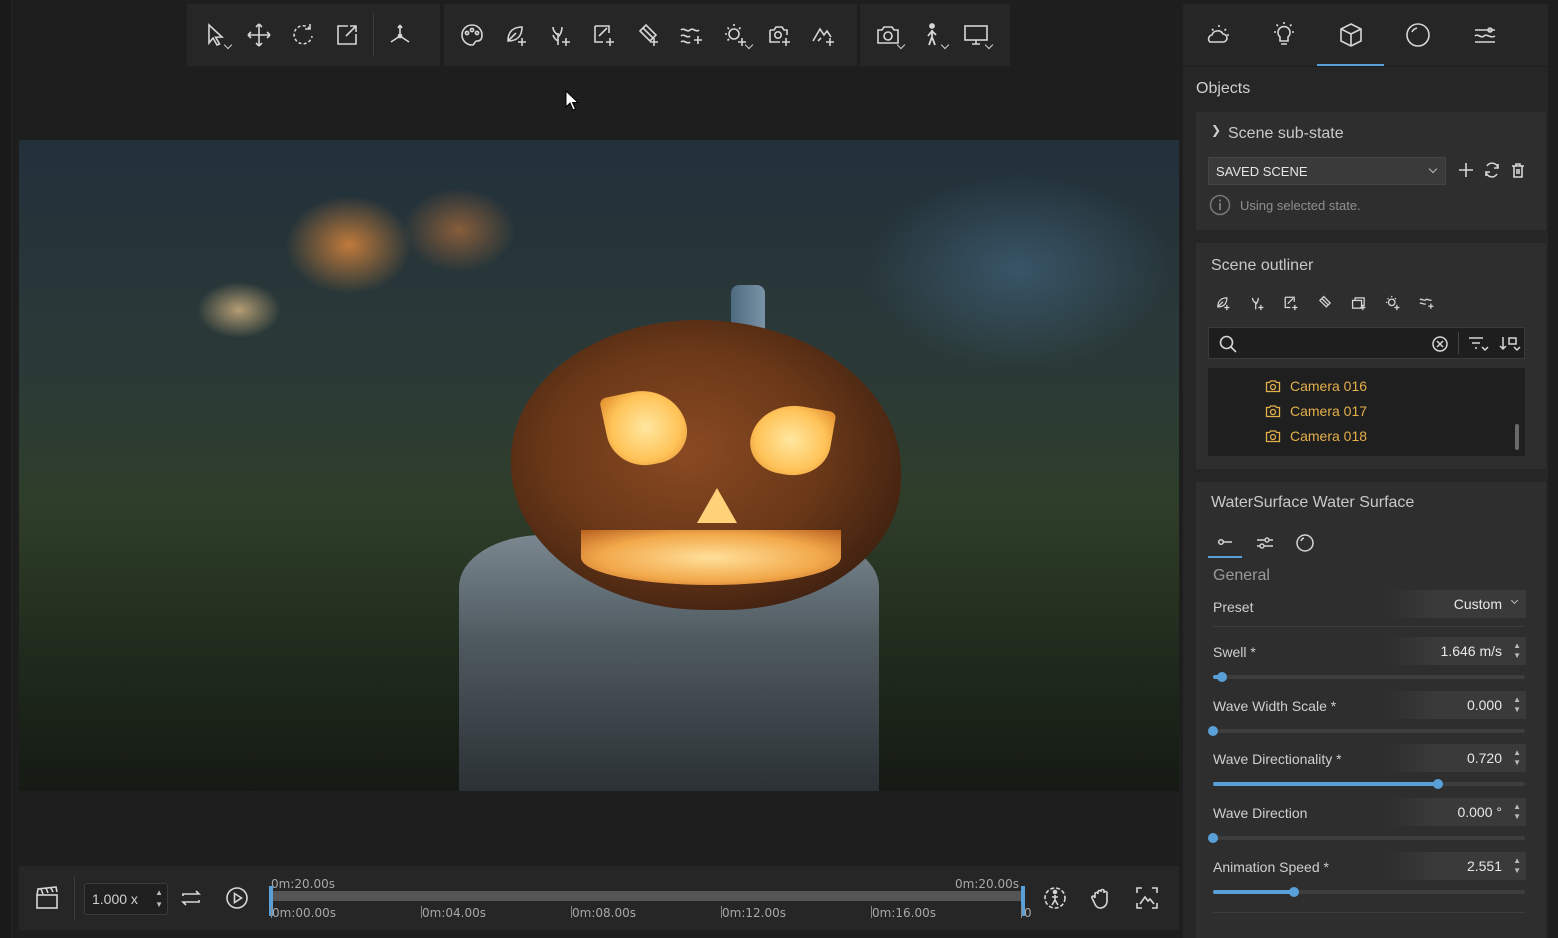 The height and width of the screenshot is (938, 1558). I want to click on outliner-item: Camera 016, so click(1316, 386).